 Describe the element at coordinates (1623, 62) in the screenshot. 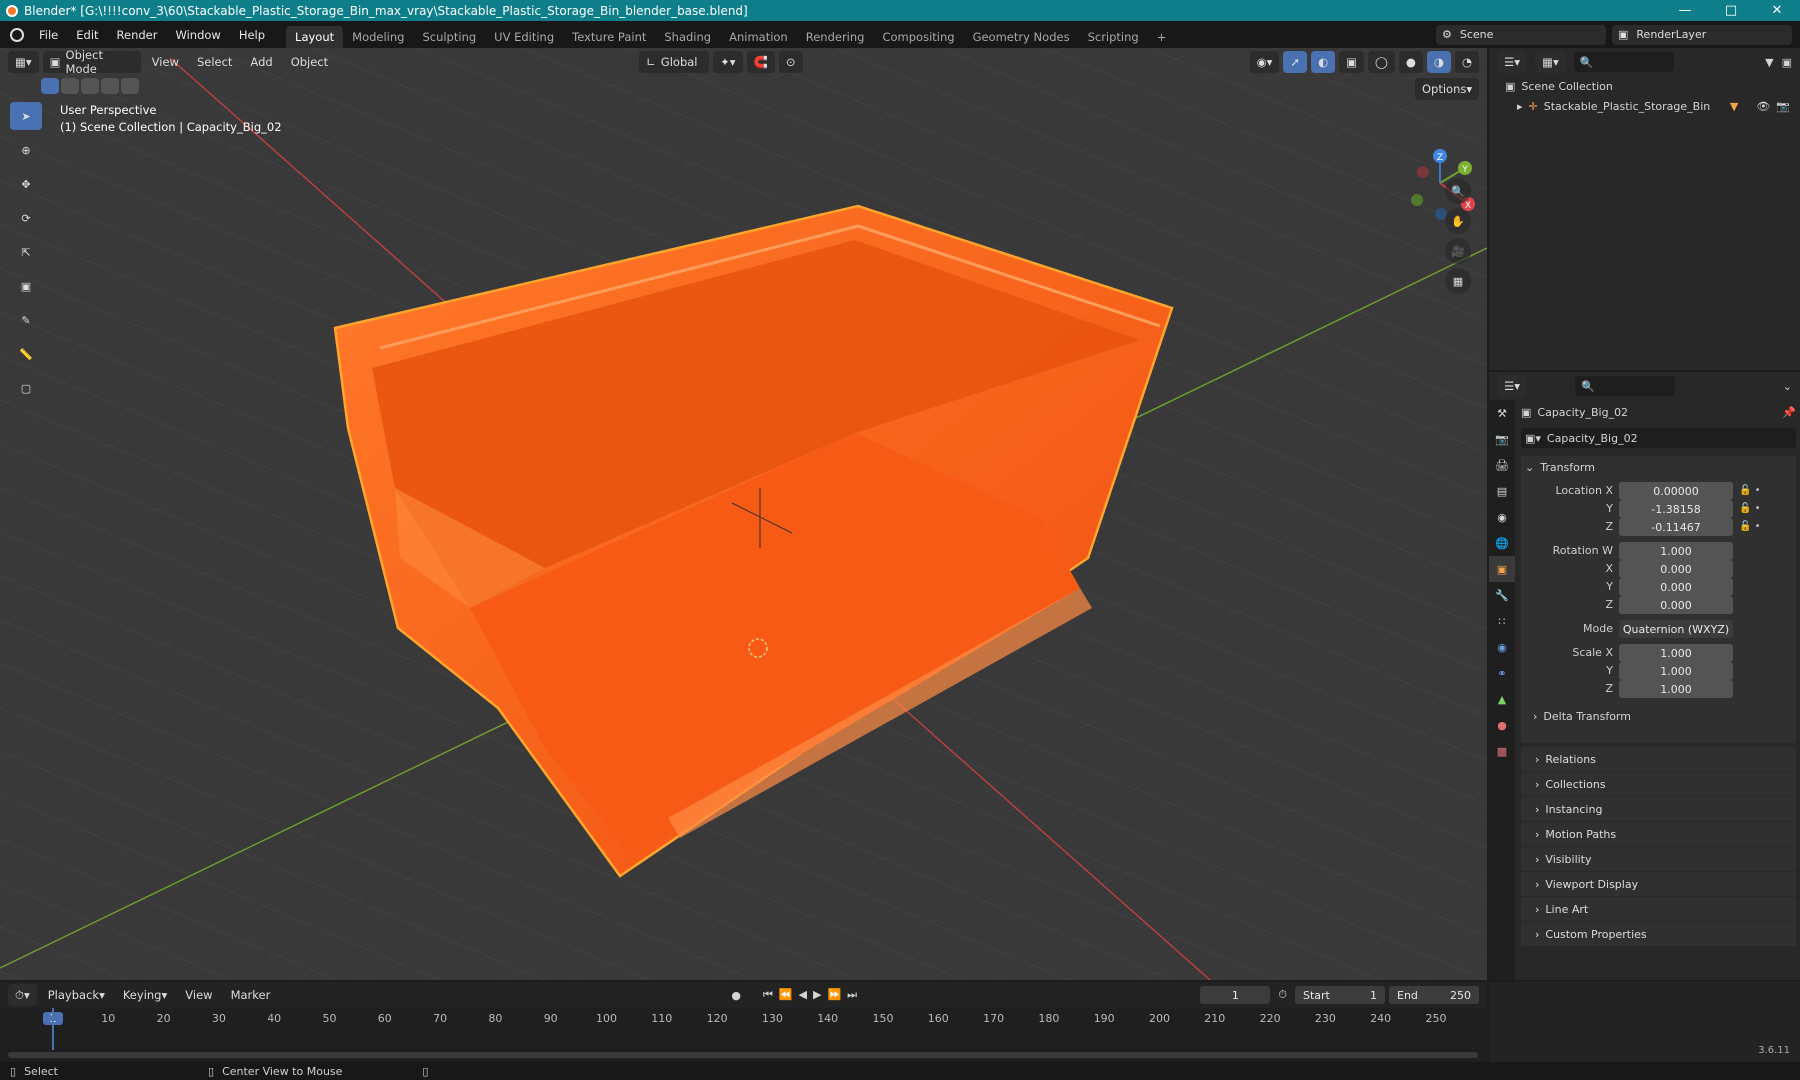

I see `outliner-search-input: 🔍` at that location.